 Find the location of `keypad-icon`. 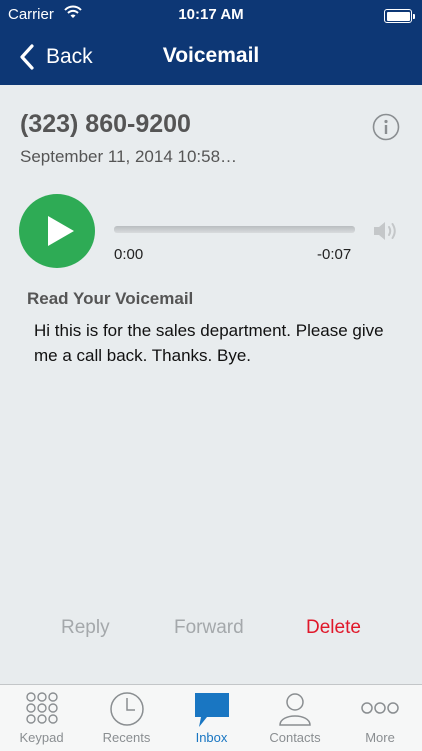

keypad-icon is located at coordinates (41, 709).